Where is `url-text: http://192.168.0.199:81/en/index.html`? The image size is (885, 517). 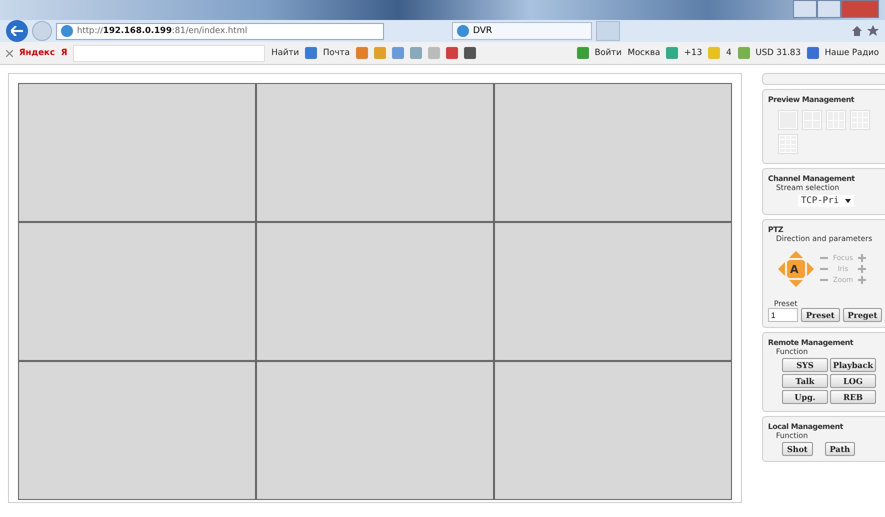
url-text: http://192.168.0.199:81/en/index.html is located at coordinates (162, 31).